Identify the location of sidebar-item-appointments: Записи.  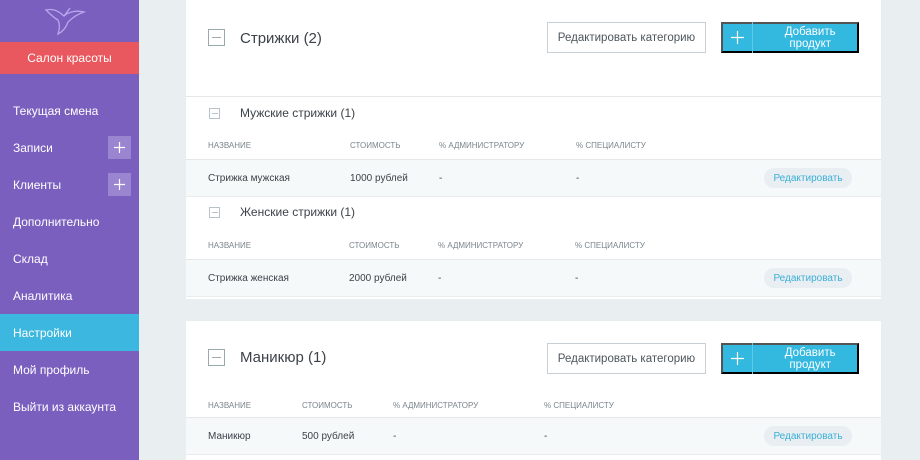
(69, 147).